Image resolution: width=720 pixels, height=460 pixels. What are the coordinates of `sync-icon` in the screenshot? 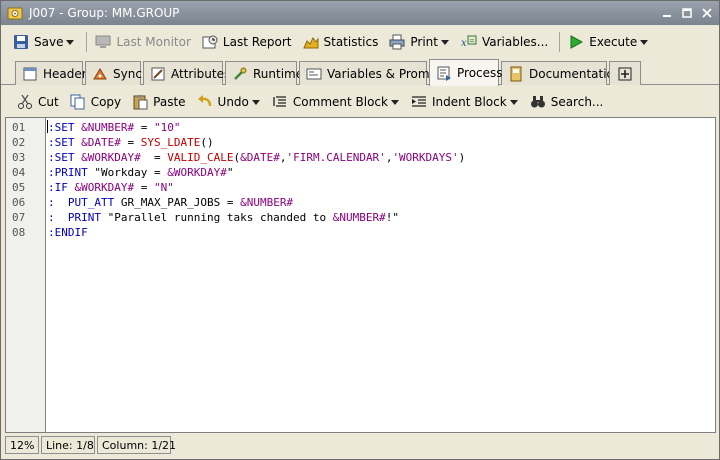 It's located at (100, 74).